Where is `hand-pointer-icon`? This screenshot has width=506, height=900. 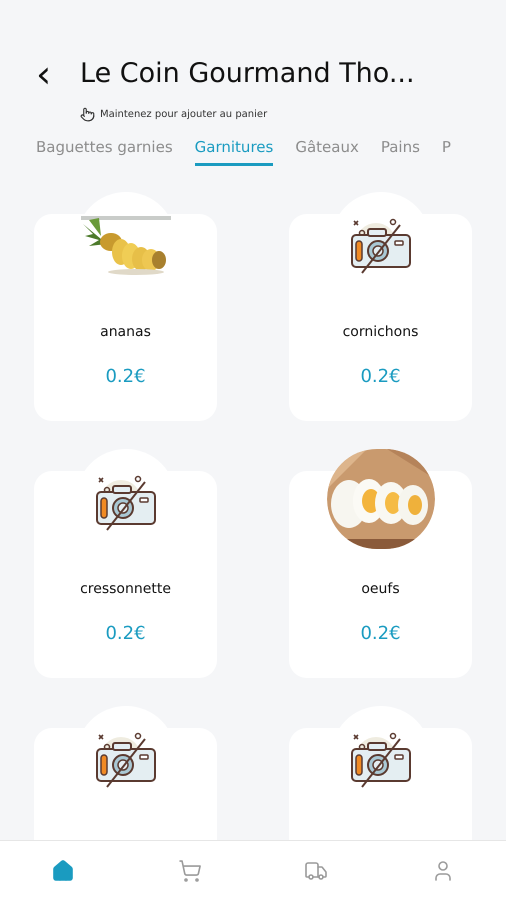
hand-pointer-icon is located at coordinates (87, 114).